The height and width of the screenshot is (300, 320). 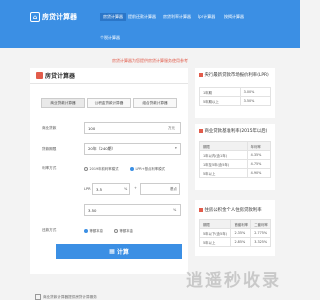 I want to click on calculate-button-label: 计算, so click(x=122, y=252).